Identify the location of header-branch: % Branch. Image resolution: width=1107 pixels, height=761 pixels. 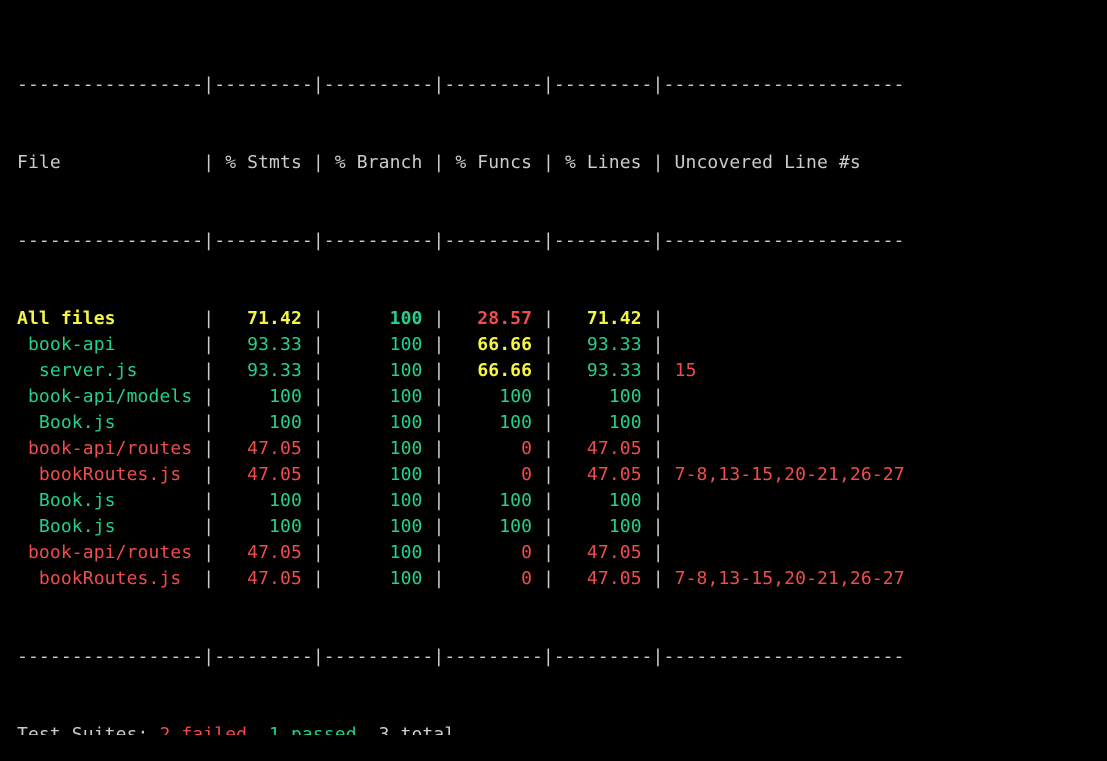
(378, 162).